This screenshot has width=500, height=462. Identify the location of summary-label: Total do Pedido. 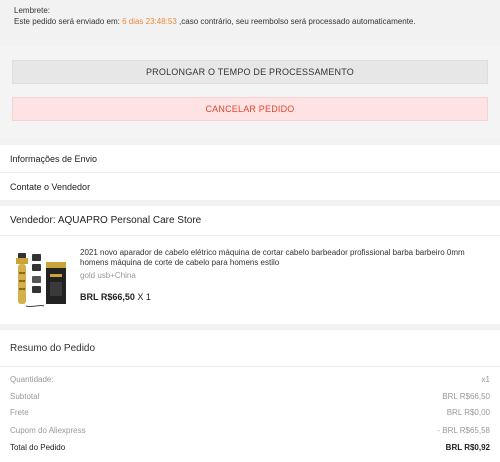
(38, 447).